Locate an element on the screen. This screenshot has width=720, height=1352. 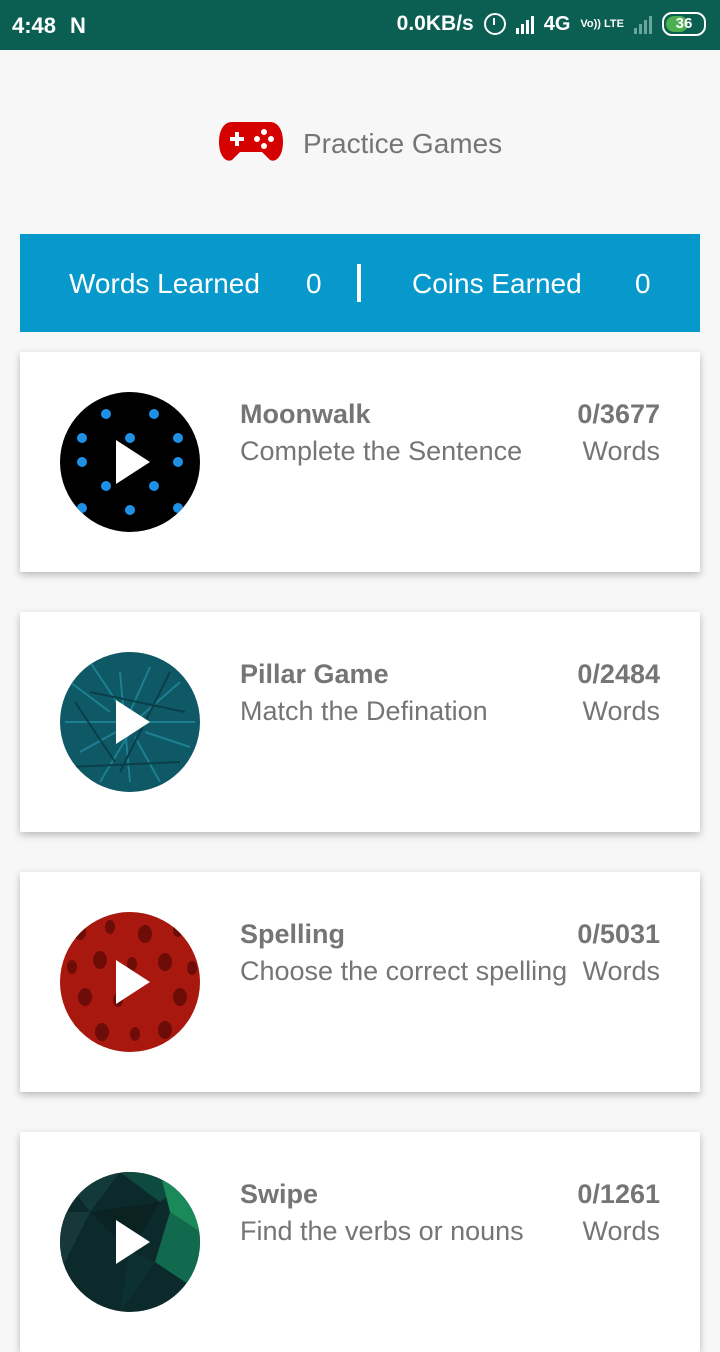
moonwalk-thumbnail is located at coordinates (130, 462).